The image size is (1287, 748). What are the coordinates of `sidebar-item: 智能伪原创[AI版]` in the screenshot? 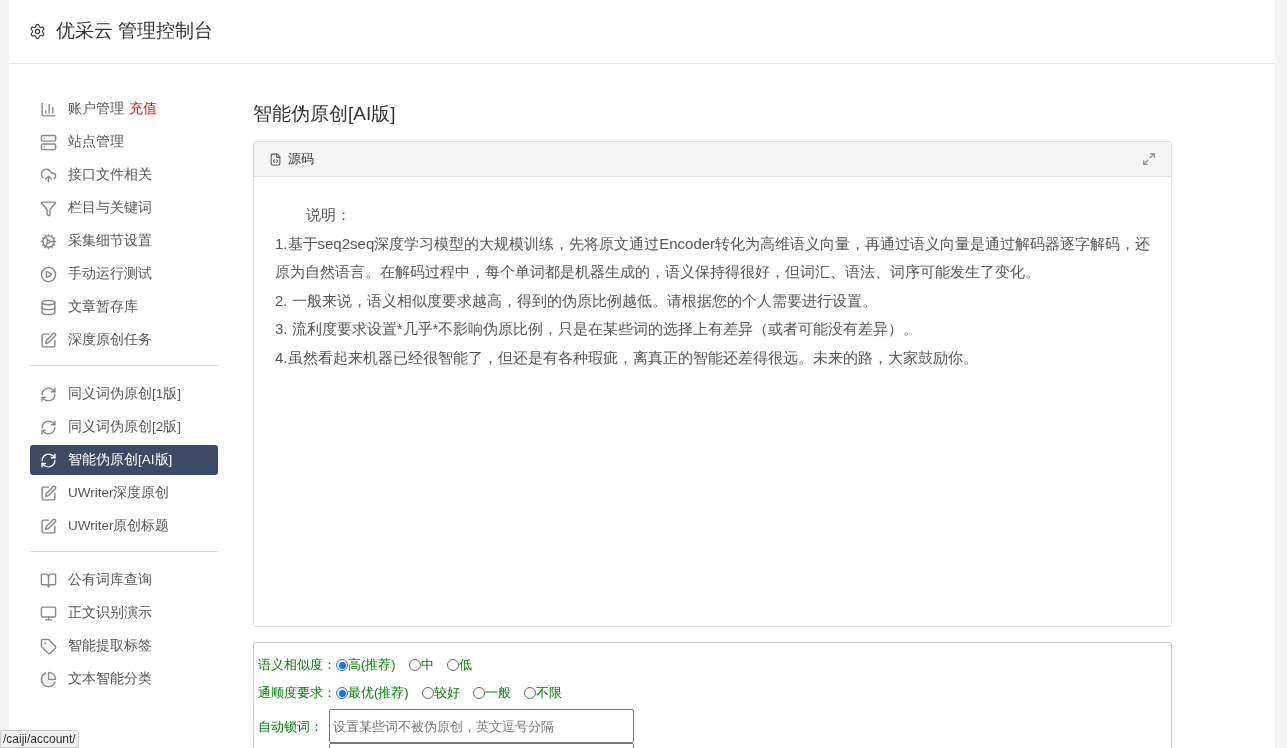 It's located at (124, 460).